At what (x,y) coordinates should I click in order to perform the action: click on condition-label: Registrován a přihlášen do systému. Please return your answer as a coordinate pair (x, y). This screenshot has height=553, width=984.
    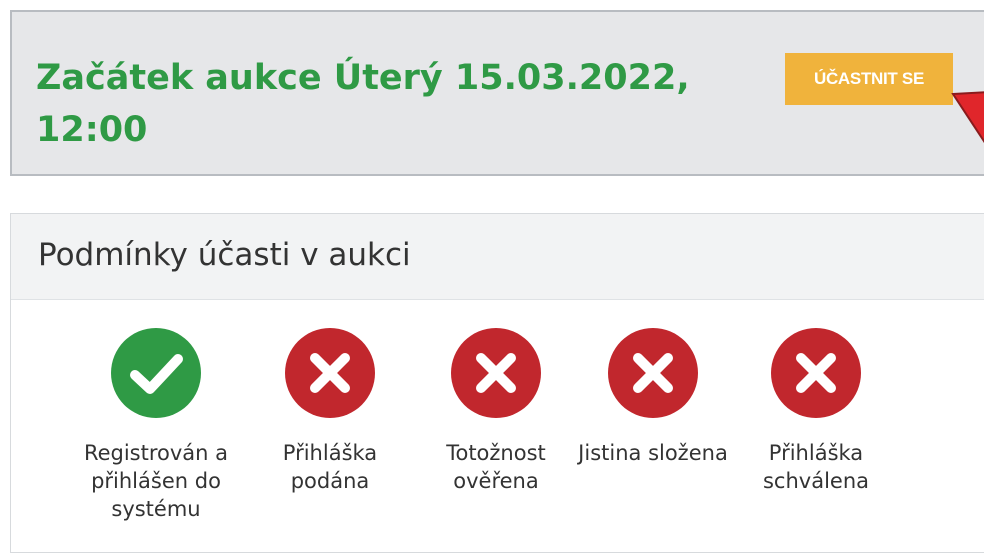
    Looking at the image, I should click on (156, 481).